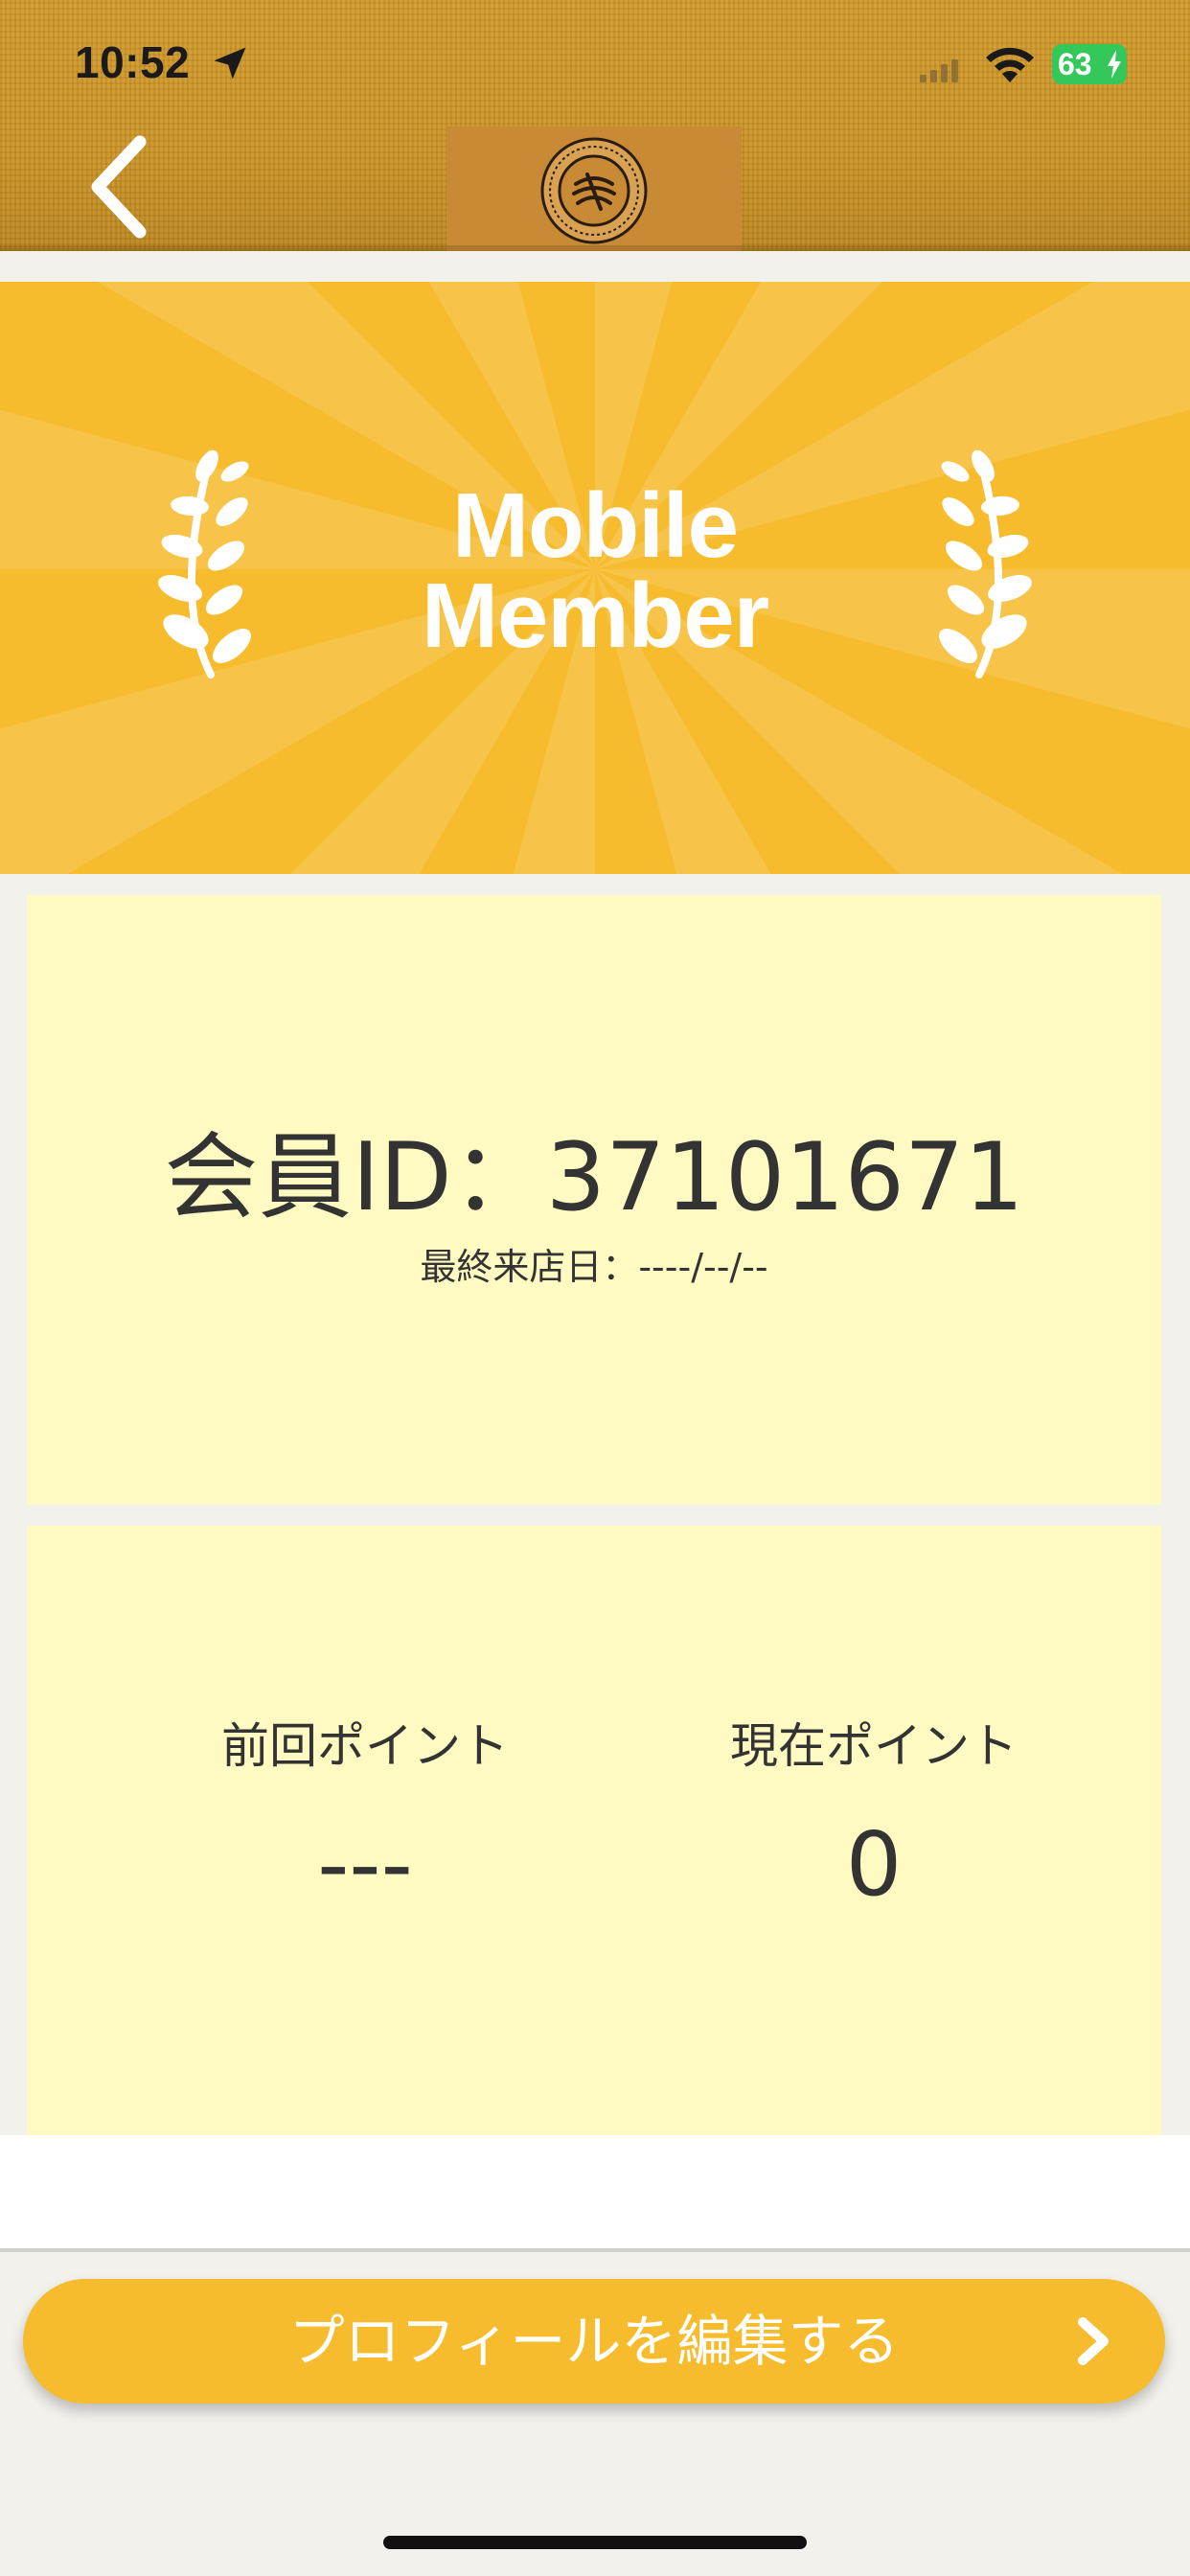 Image resolution: width=1190 pixels, height=2576 pixels. What do you see at coordinates (1075, 64) in the screenshot?
I see `battery-level: 63` at bounding box center [1075, 64].